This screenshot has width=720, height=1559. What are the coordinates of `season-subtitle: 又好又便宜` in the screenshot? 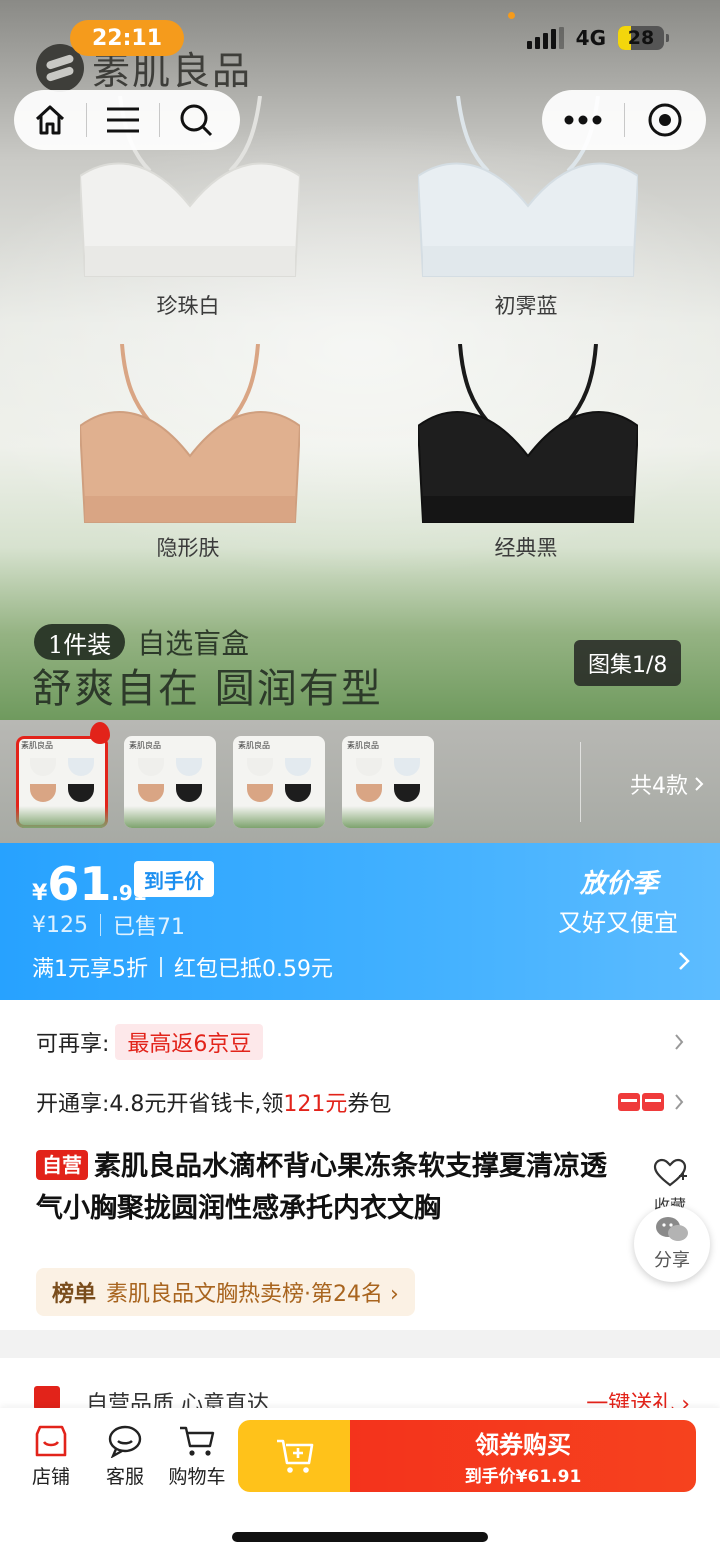 It's located at (618, 923).